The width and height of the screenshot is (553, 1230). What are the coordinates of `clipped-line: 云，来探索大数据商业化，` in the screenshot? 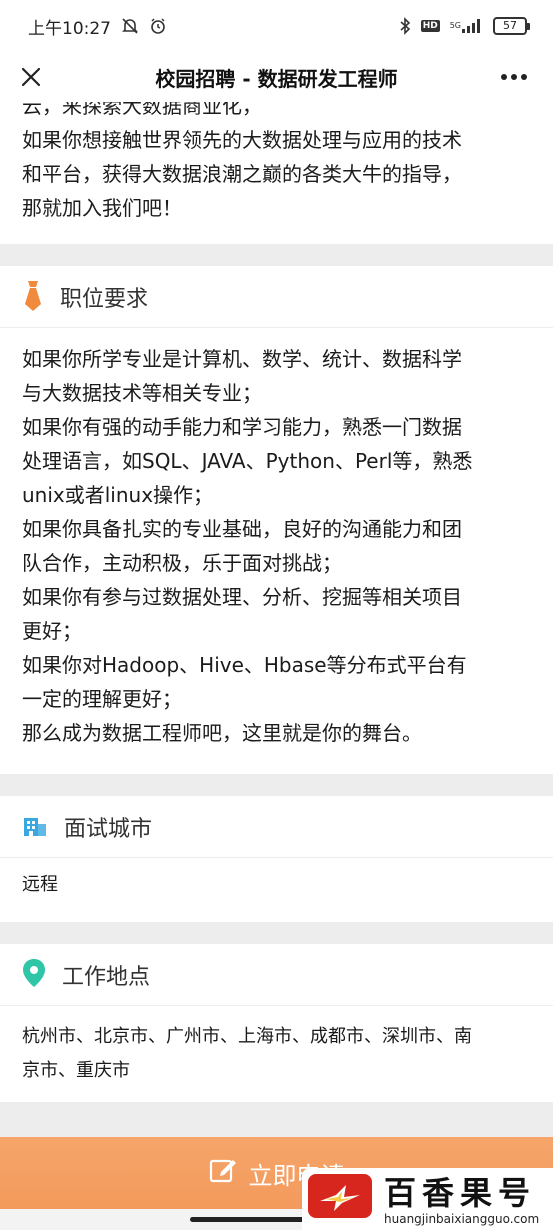 It's located at (142, 110).